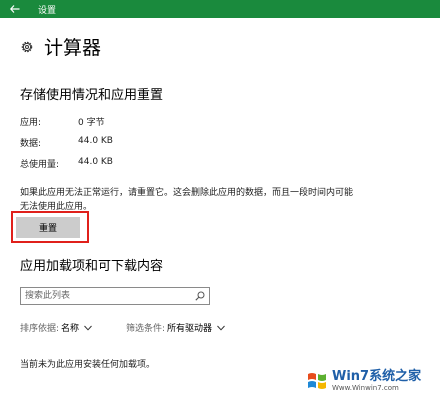 The height and width of the screenshot is (400, 440). I want to click on windows-logo-icon, so click(317, 381).